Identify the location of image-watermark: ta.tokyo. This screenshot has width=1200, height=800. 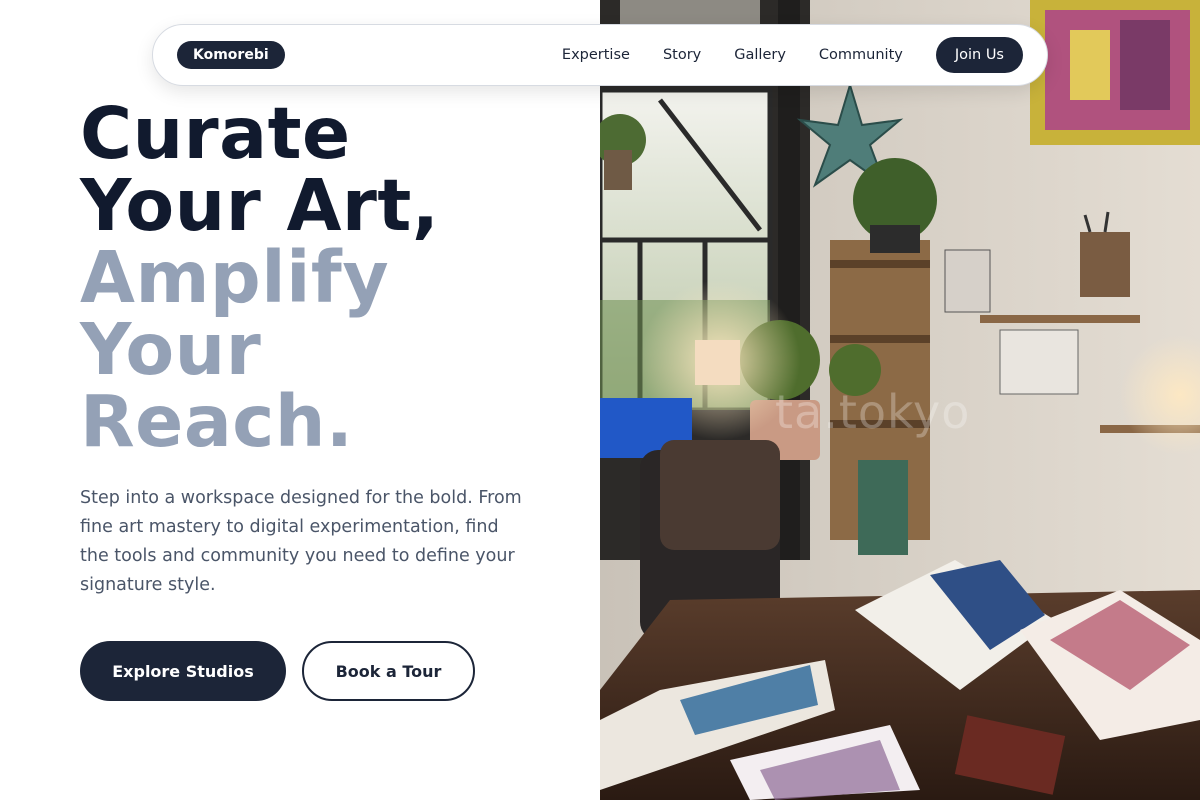
(873, 412).